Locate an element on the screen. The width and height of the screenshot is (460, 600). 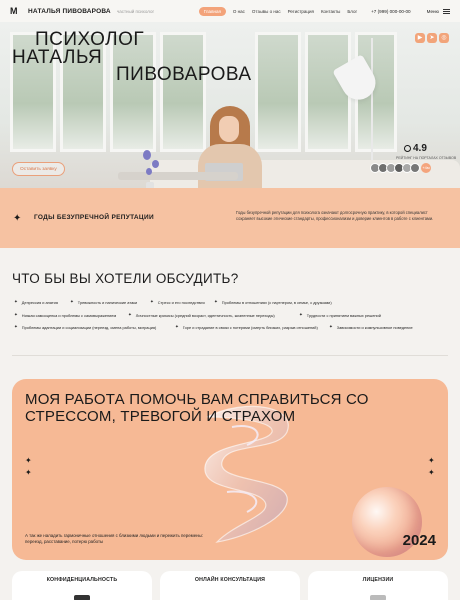
feature-title: ОНЛАЙН КОНСУЛЬТАЦИЯ is located at coordinates (230, 580).